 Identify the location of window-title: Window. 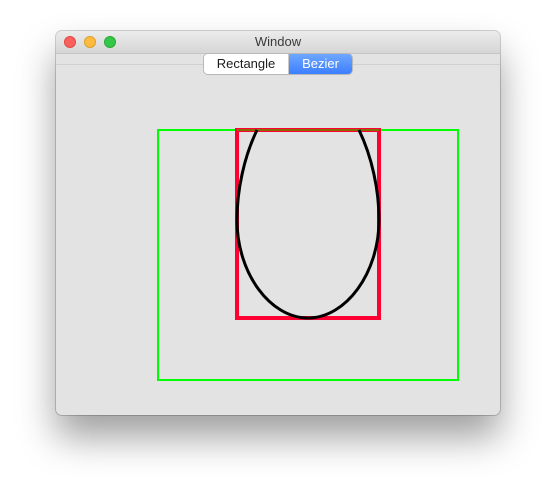
(278, 41).